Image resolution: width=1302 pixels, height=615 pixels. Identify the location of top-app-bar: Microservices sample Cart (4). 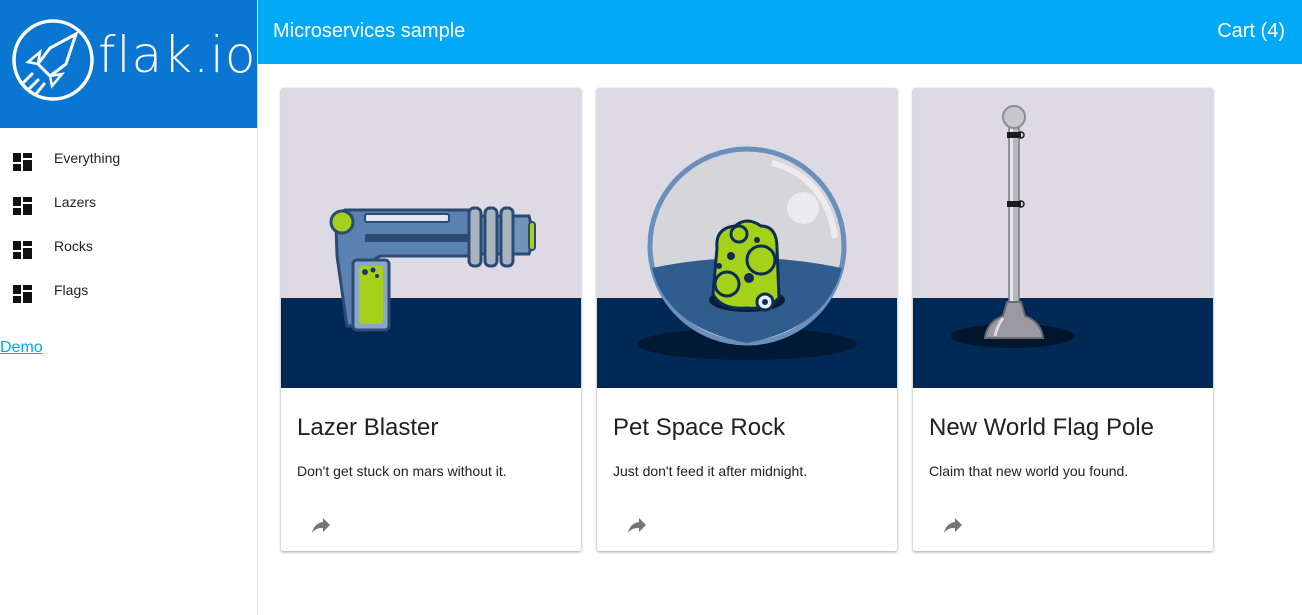
(780, 32).